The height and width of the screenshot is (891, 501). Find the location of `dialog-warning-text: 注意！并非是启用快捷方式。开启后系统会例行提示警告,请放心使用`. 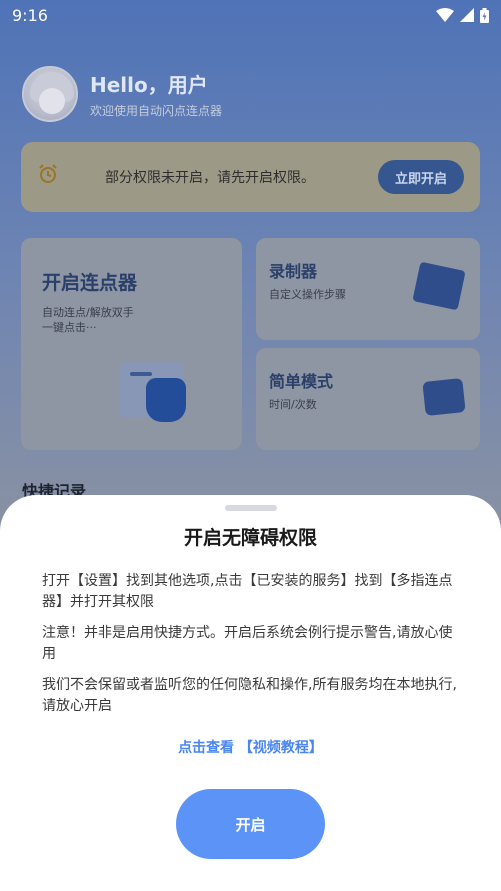

dialog-warning-text: 注意！并非是启用快捷方式。开启后系统会例行提示警告,请放心使用 is located at coordinates (247, 643).